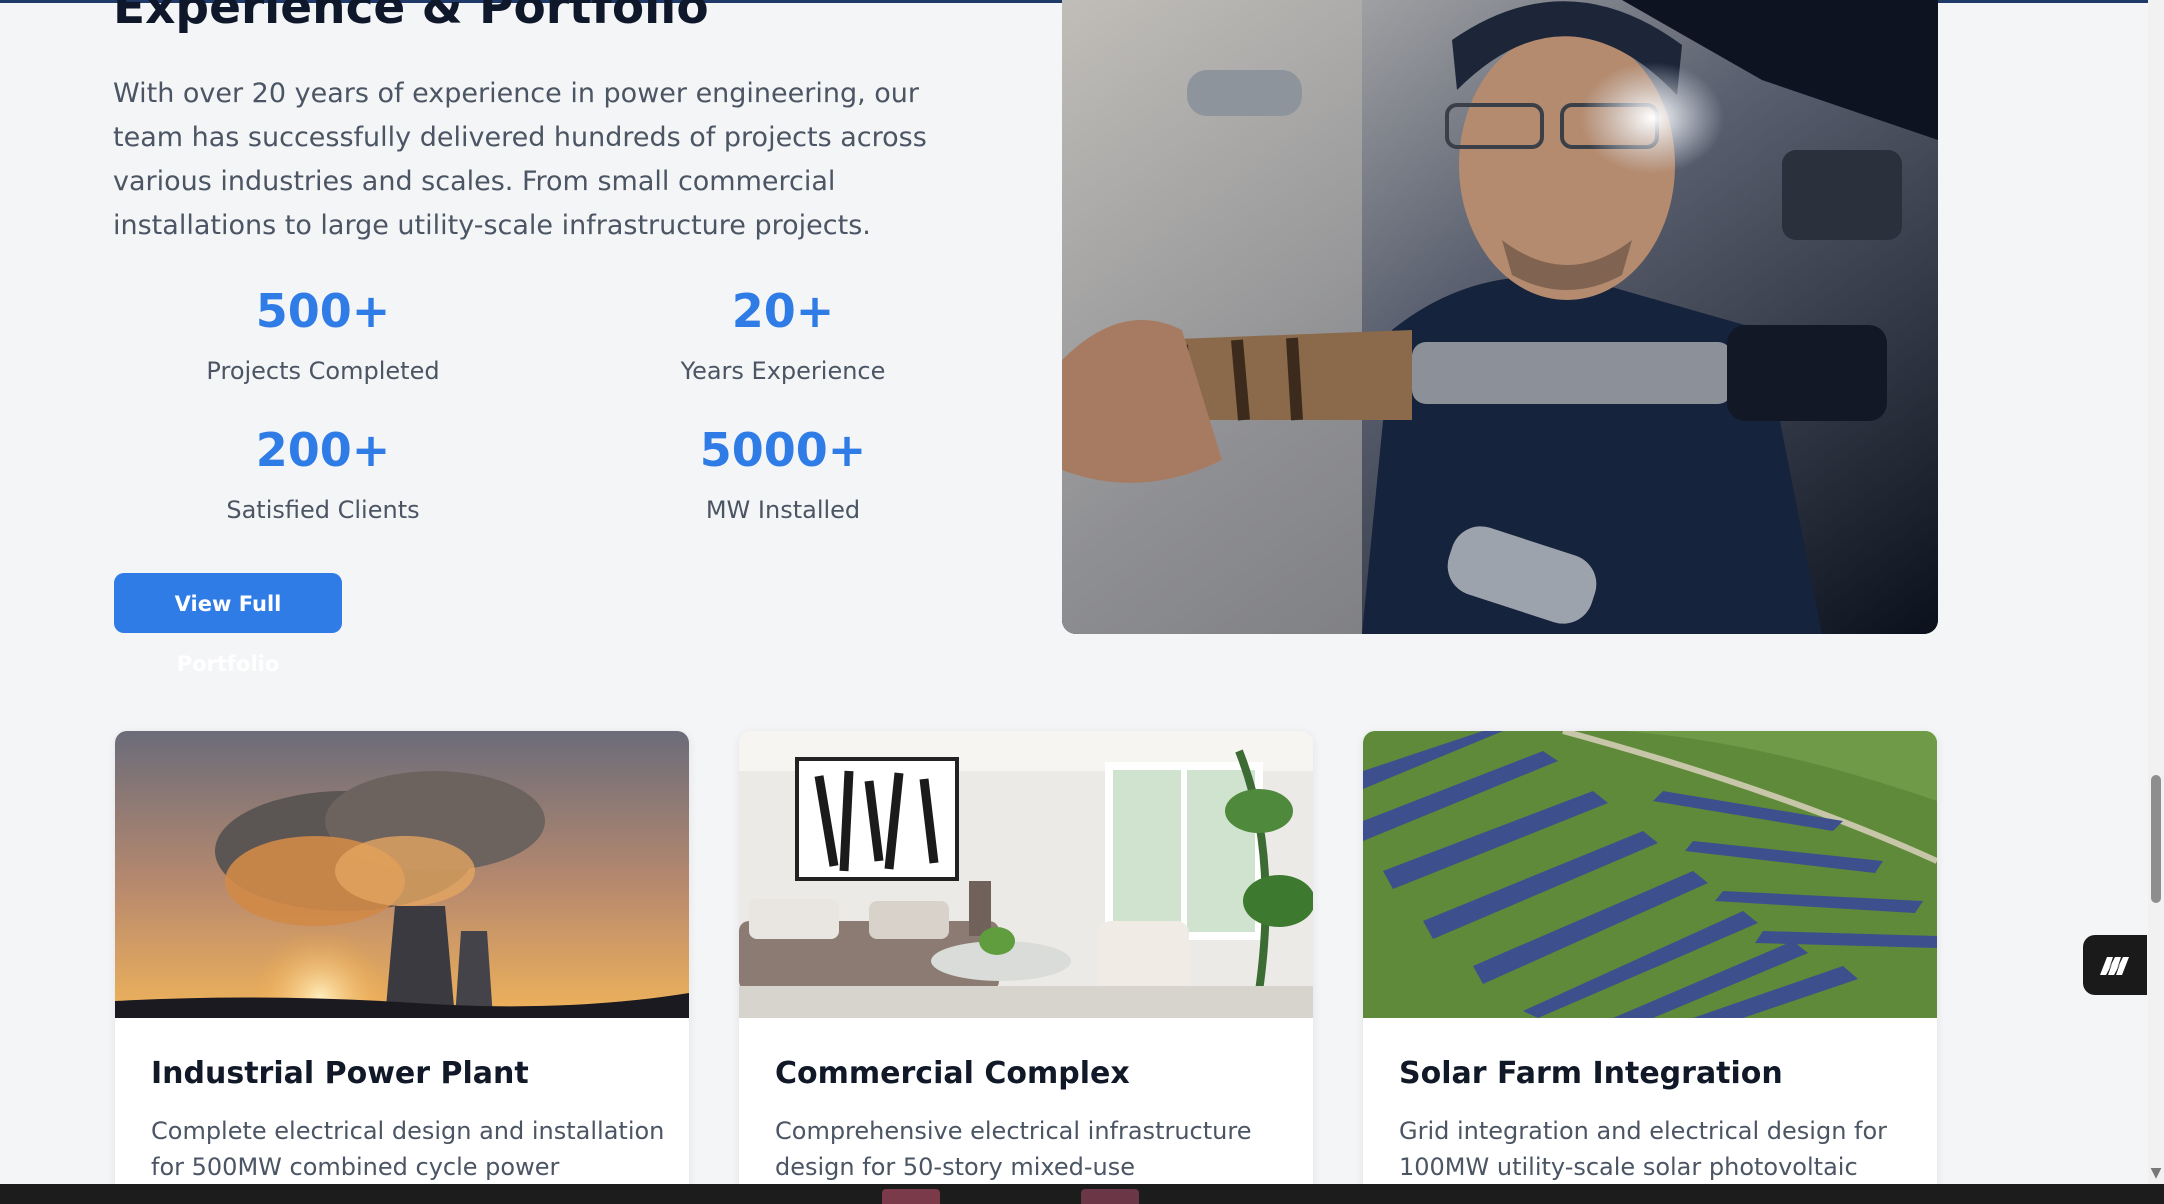  What do you see at coordinates (411, 17) in the screenshot?
I see `section-heading: Experience & Portfolio` at bounding box center [411, 17].